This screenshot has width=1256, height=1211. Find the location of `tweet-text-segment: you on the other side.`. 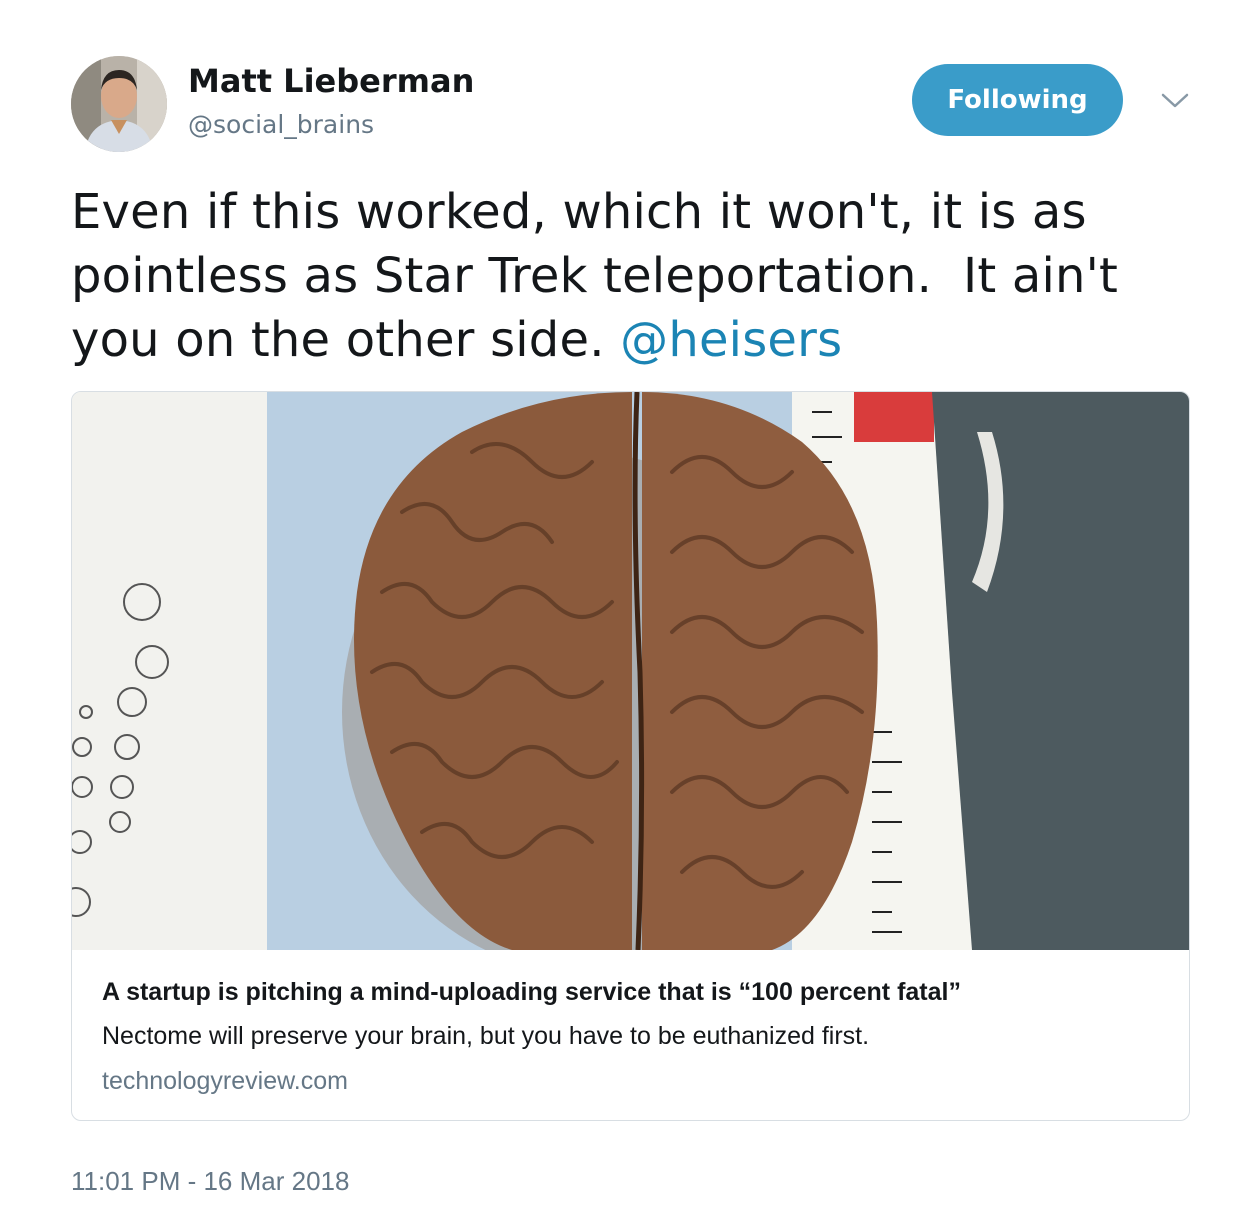

tweet-text-segment: you on the other side. is located at coordinates (346, 340).